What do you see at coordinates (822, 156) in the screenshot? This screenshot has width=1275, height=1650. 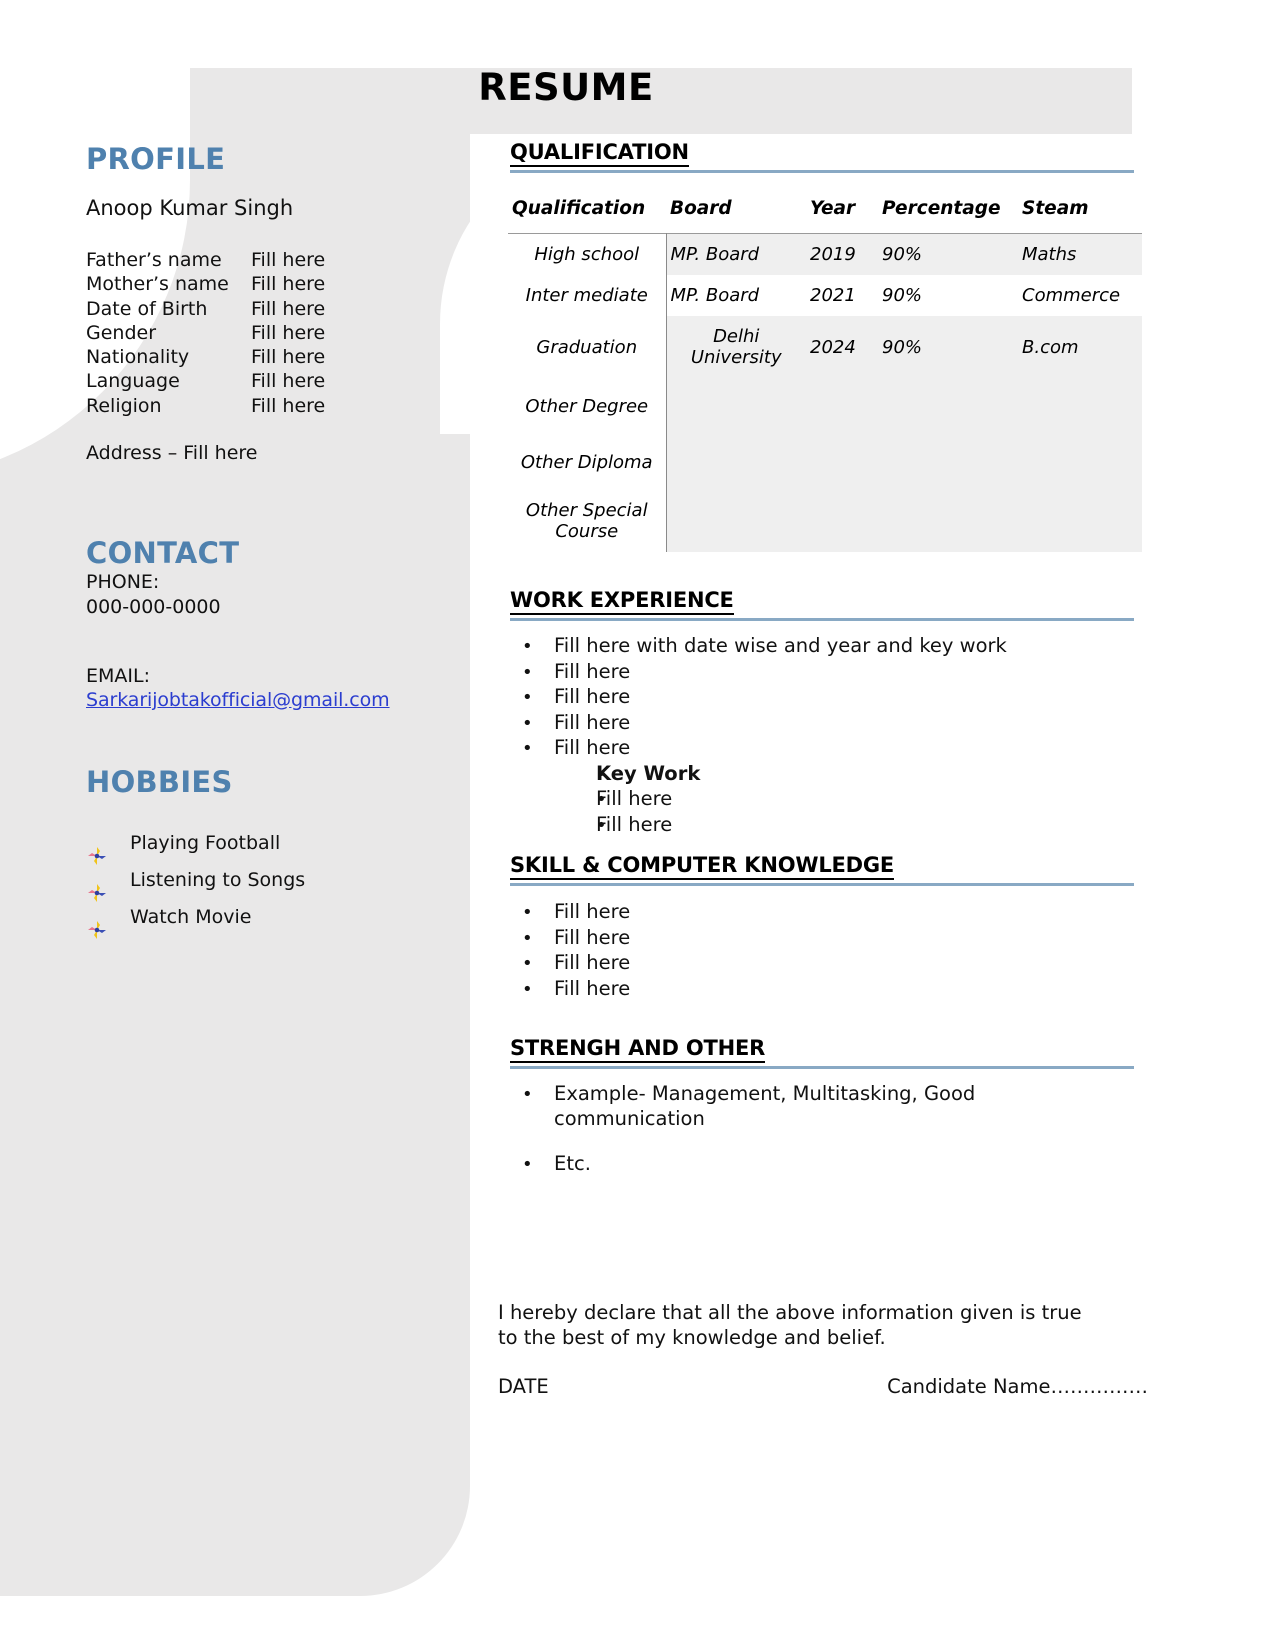 I see `qualification-section-header: QUALIFICATION` at bounding box center [822, 156].